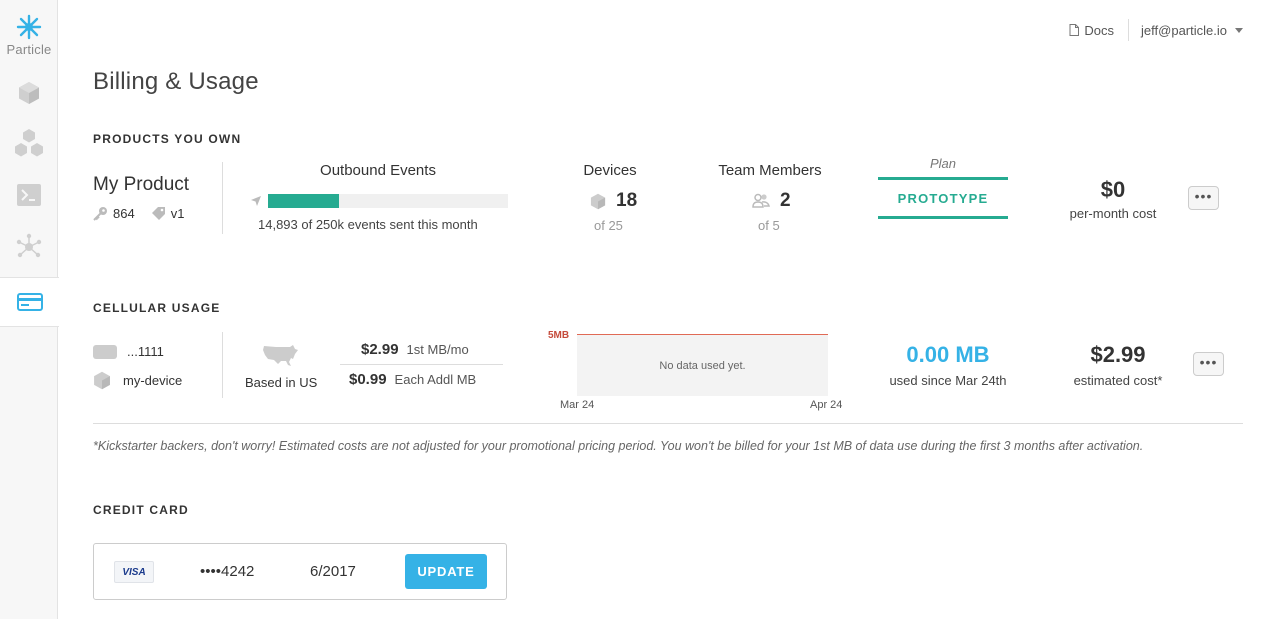 The image size is (1267, 619). I want to click on network-icon, so click(29, 245).